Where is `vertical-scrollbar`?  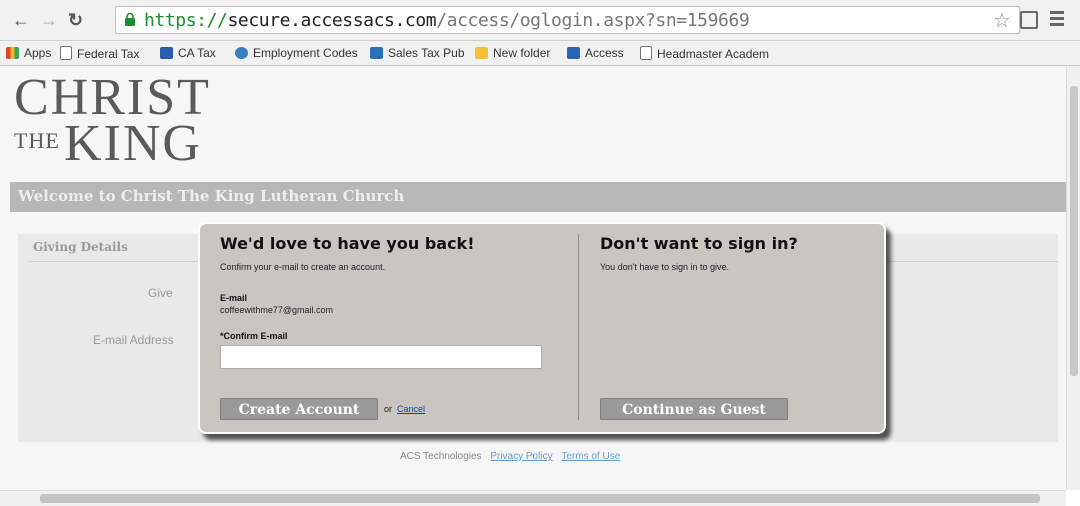
vertical-scrollbar is located at coordinates (1073, 278).